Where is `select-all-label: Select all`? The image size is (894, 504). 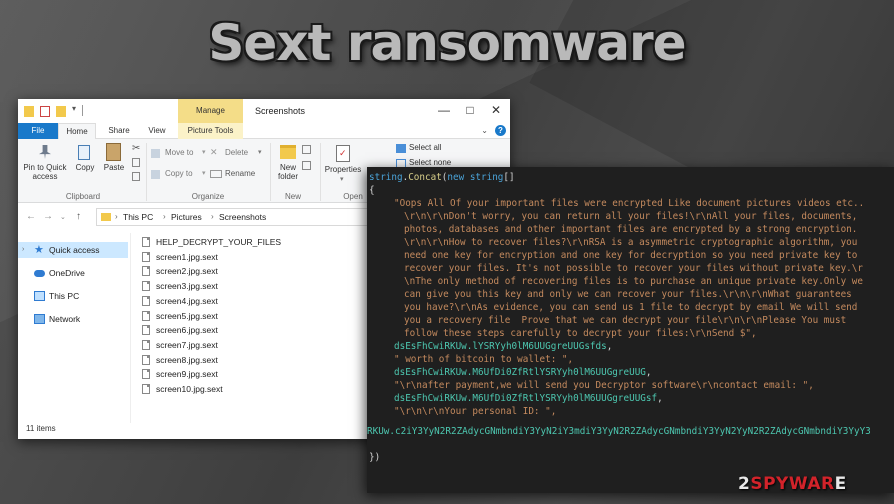
select-all-label: Select all is located at coordinates (425, 147).